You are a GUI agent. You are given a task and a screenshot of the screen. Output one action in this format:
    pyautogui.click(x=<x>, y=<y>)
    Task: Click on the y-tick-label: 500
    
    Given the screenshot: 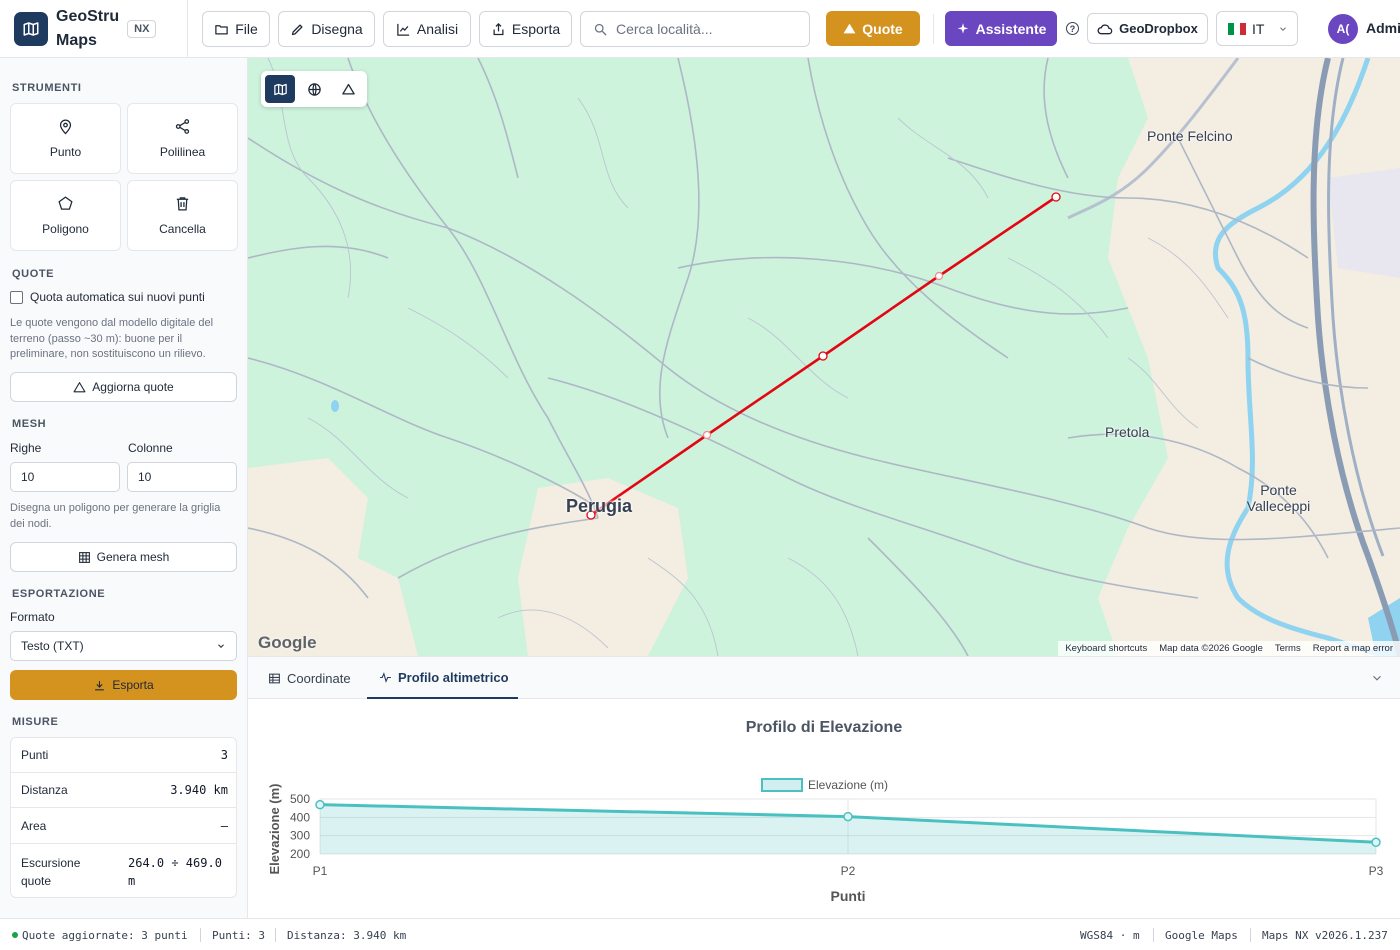 What is the action you would take?
    pyautogui.click(x=300, y=799)
    